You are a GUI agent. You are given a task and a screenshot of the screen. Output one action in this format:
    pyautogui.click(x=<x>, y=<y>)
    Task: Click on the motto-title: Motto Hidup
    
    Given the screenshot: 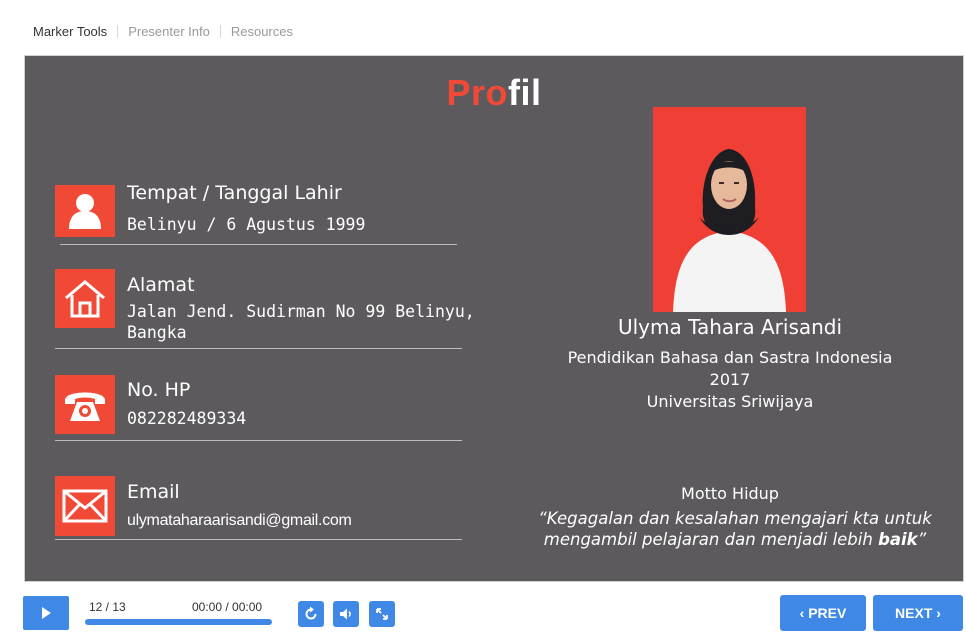 What is the action you would take?
    pyautogui.click(x=730, y=493)
    